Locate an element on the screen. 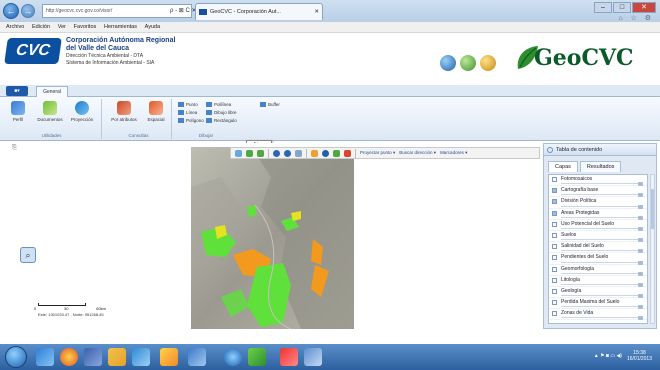  pan-icon is located at coordinates (238, 153).